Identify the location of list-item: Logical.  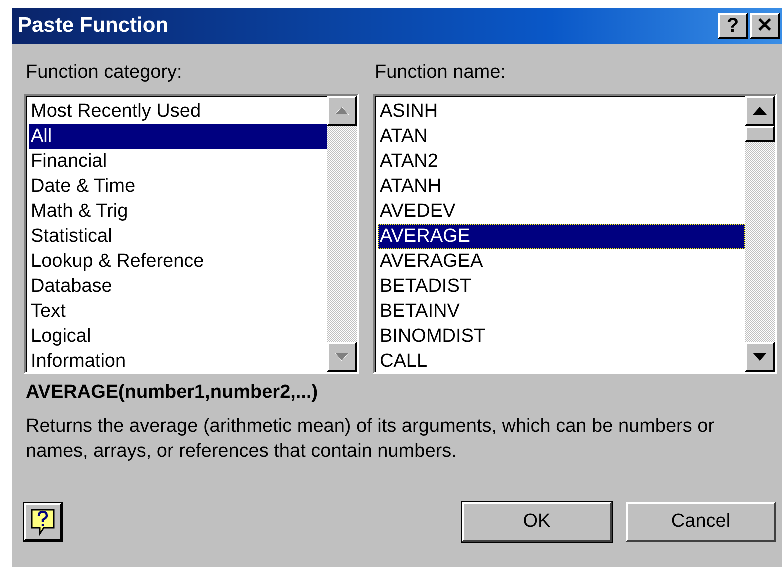
(178, 336).